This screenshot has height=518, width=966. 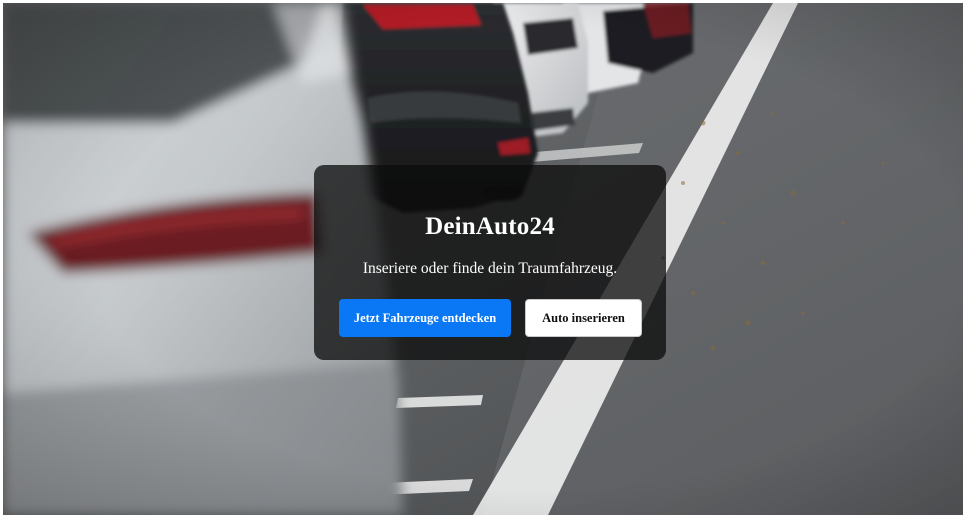 What do you see at coordinates (490, 226) in the screenshot?
I see `brand-title: DeinAuto24` at bounding box center [490, 226].